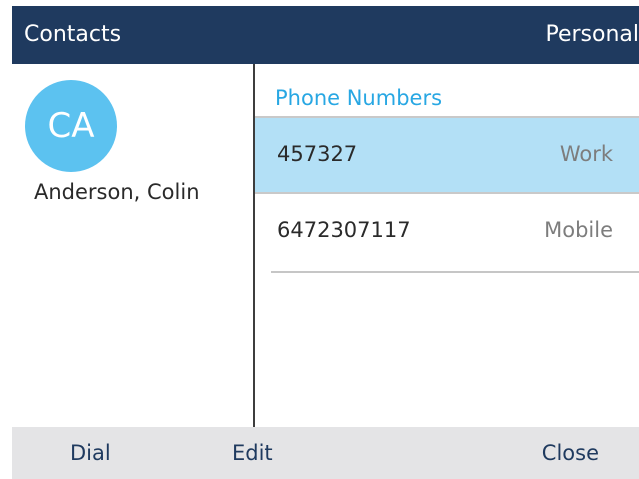  What do you see at coordinates (455, 272) in the screenshot?
I see `row-separator` at bounding box center [455, 272].